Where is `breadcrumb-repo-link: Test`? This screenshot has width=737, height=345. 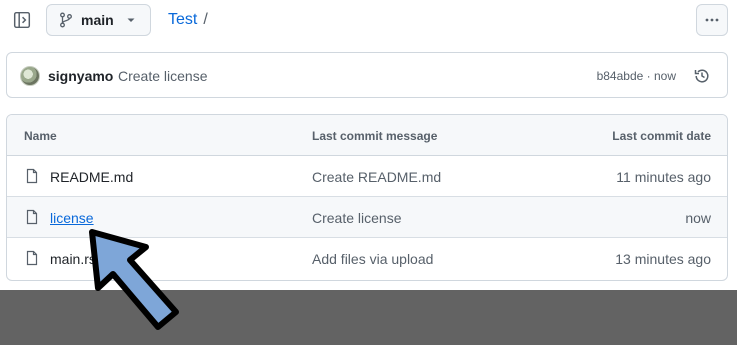
breadcrumb-repo-link: Test is located at coordinates (182, 20).